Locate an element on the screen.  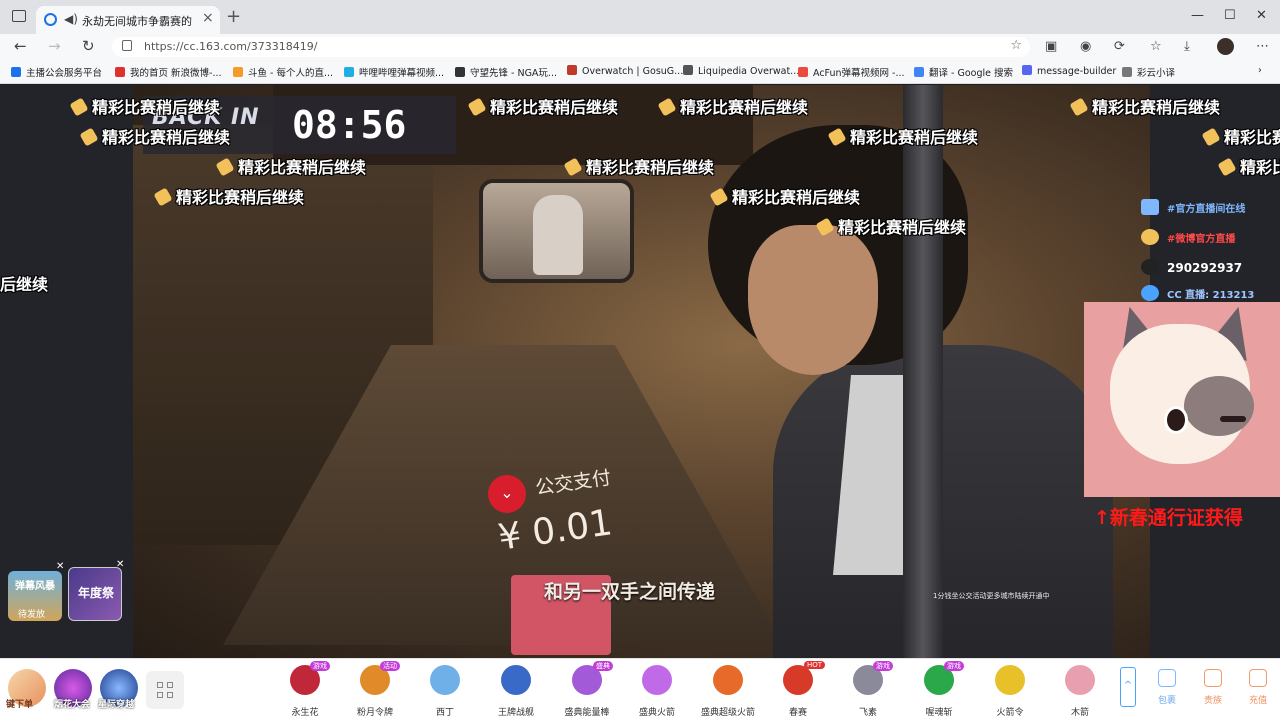
gift-label: 喔魂斩 is located at coordinates (939, 713).